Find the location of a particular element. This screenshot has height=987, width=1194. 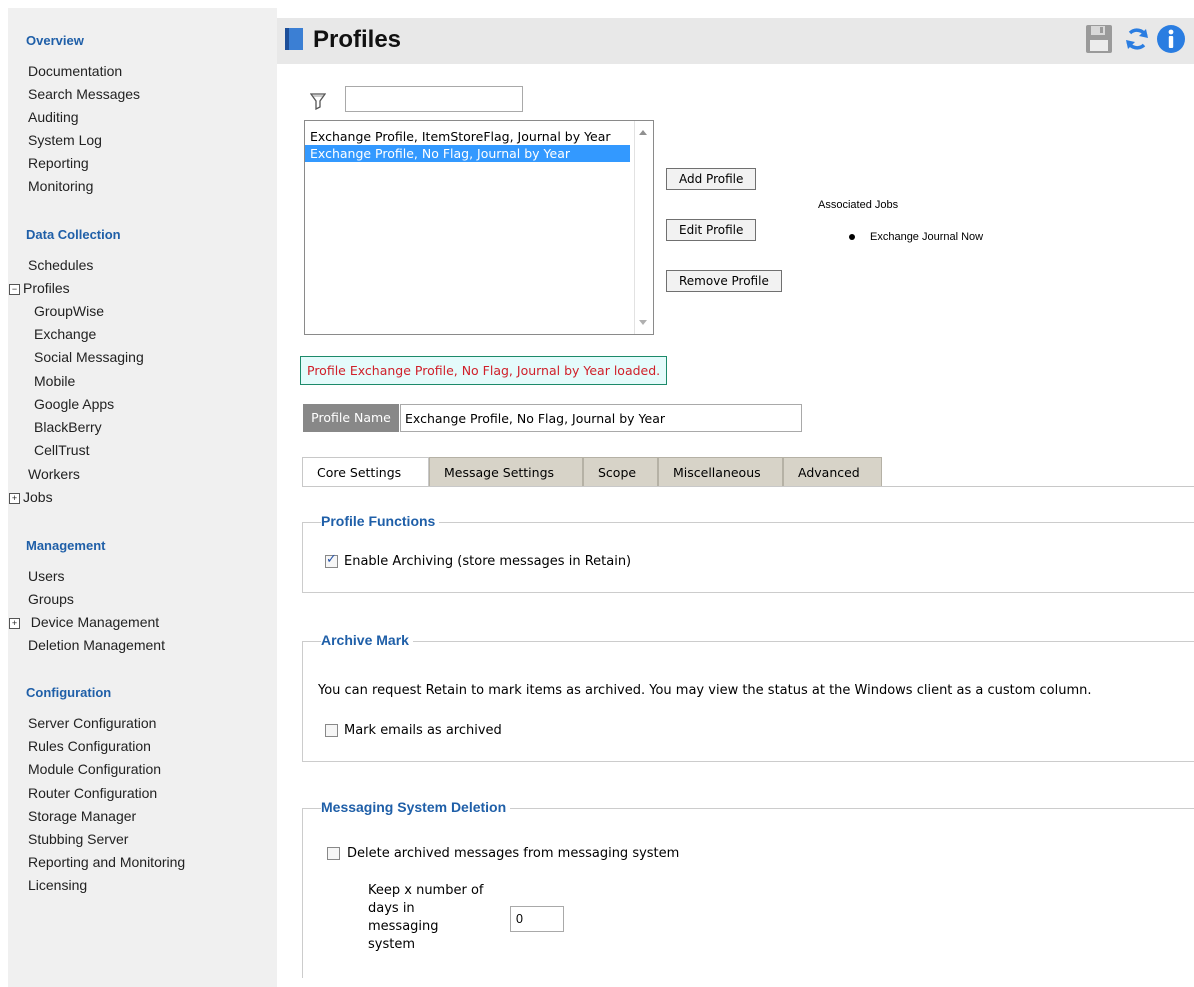

sidebar-section-overview: Overview is located at coordinates (55, 40).